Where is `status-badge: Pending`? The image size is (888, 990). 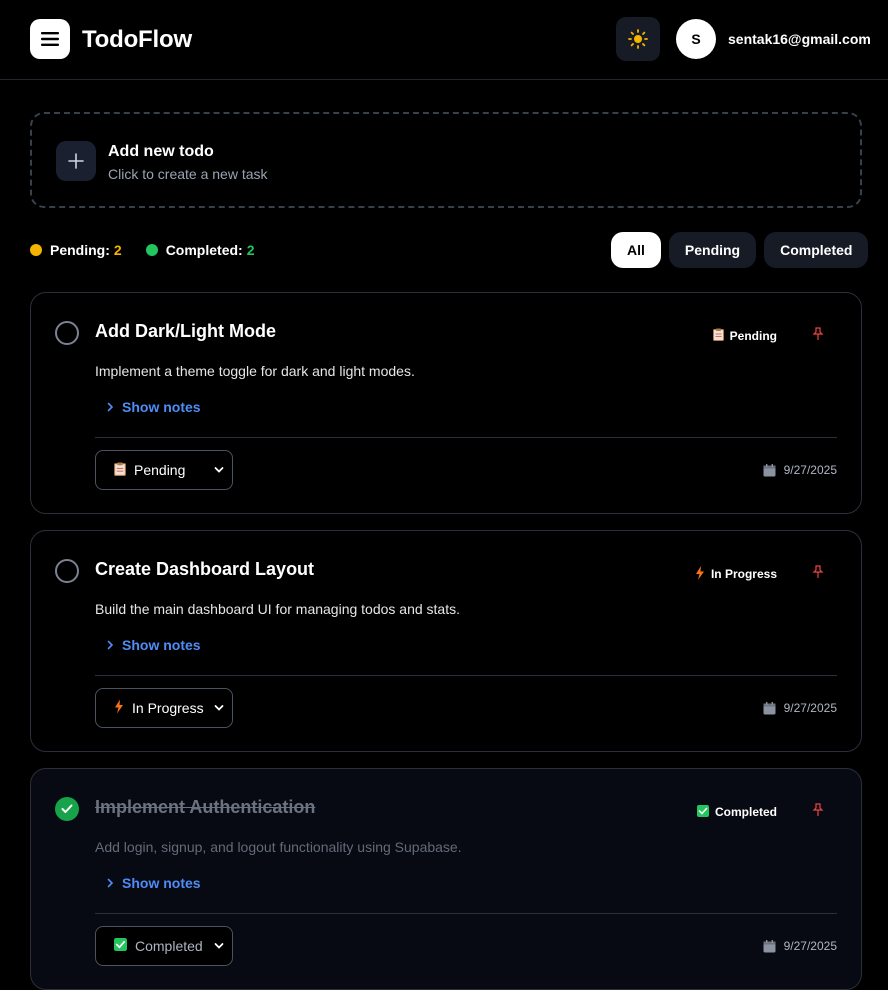
status-badge: Pending is located at coordinates (744, 336).